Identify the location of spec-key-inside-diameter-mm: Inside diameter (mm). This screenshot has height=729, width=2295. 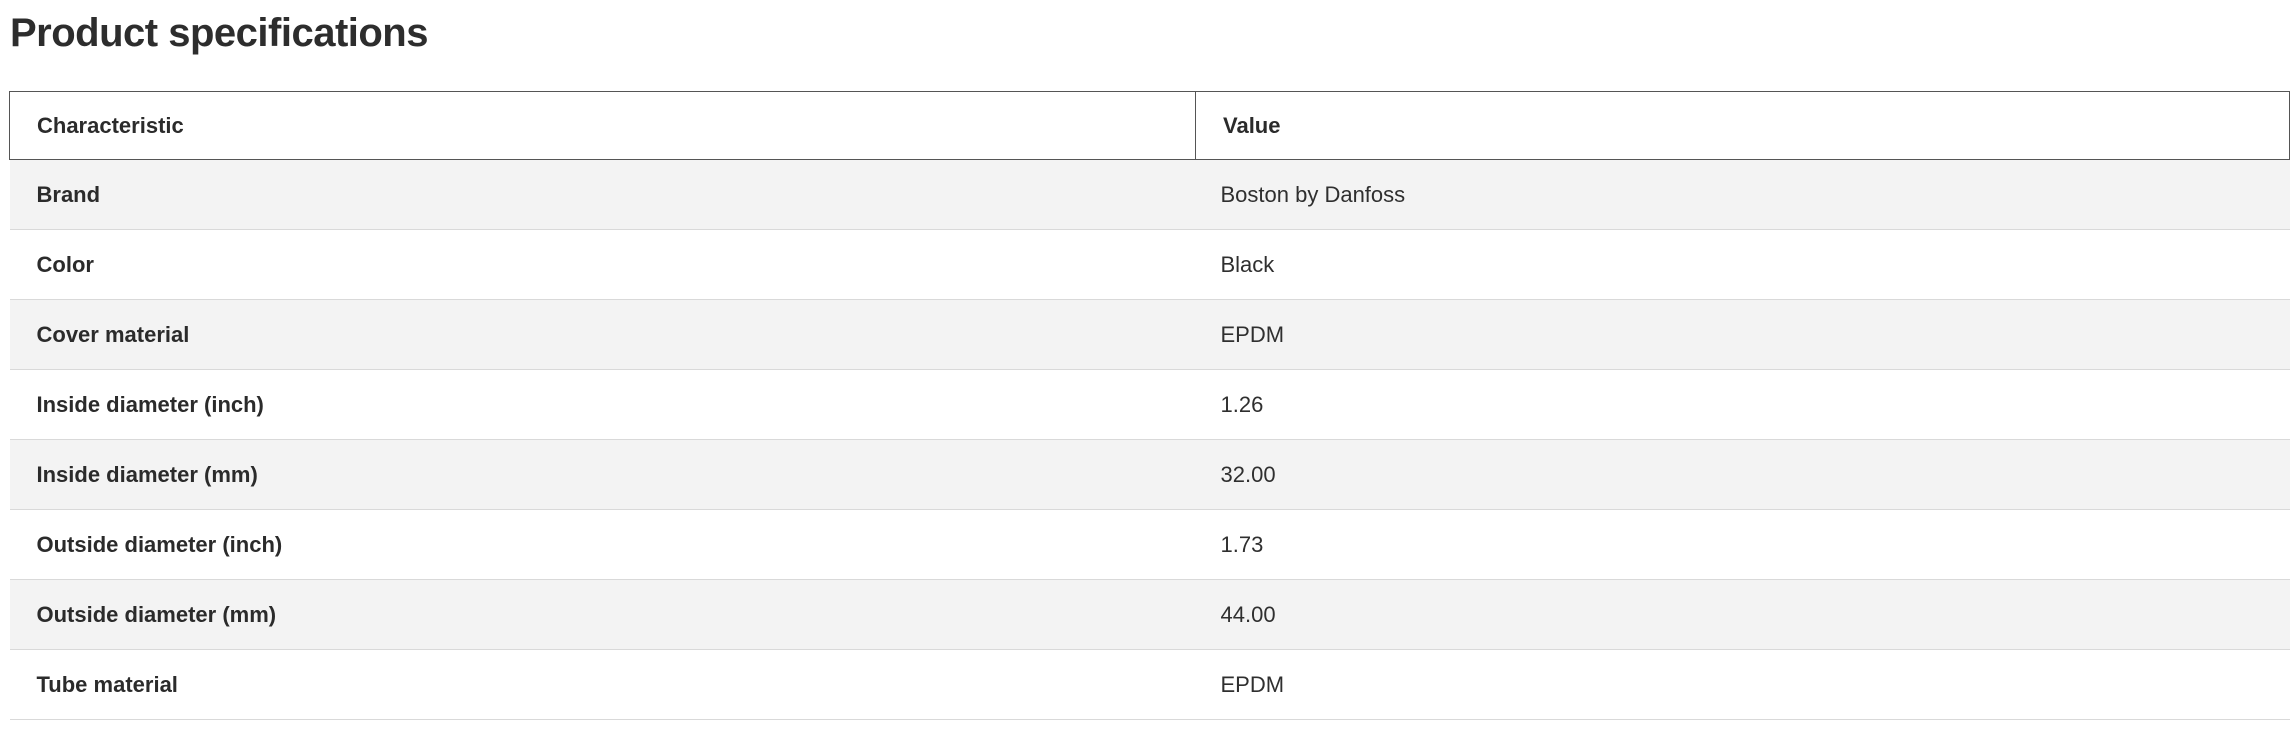
(602, 474).